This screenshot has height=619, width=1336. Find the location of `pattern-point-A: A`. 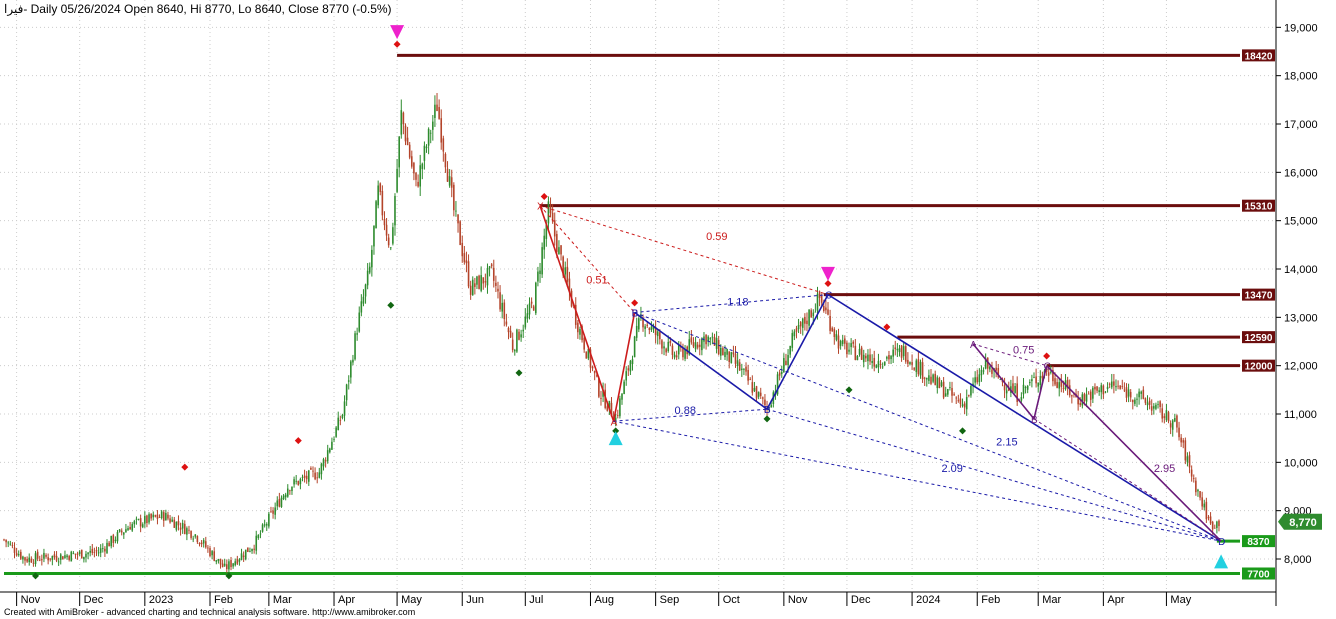

pattern-point-A: A is located at coordinates (614, 422).